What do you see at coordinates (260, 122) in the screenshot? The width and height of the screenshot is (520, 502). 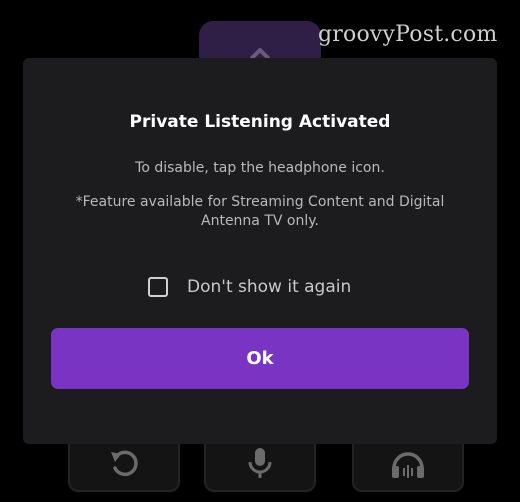 I see `dialog-title: Private Listening Activated` at bounding box center [260, 122].